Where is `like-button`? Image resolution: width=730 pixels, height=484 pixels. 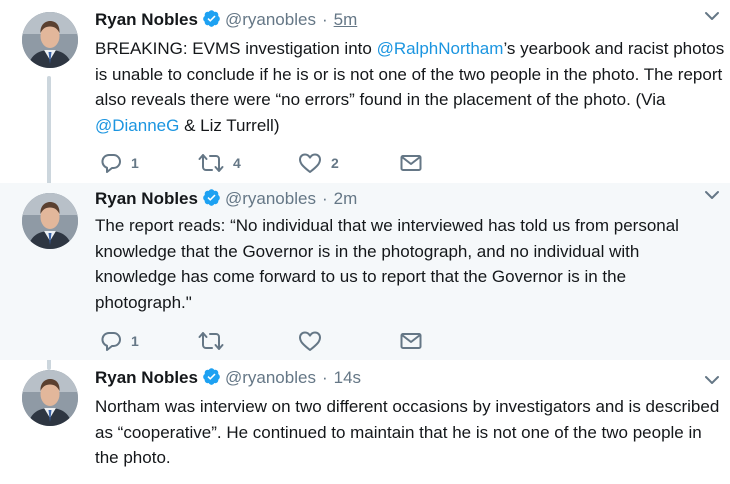 like-button is located at coordinates (314, 341).